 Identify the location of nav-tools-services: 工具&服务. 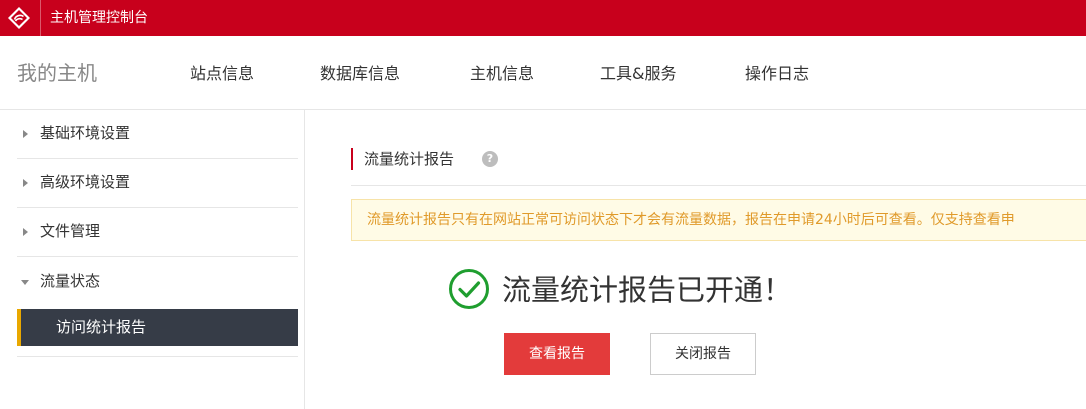
(638, 74).